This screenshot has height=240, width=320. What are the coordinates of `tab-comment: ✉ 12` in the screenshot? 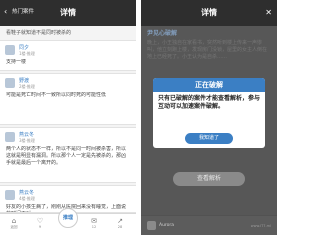 It's located at (94, 223).